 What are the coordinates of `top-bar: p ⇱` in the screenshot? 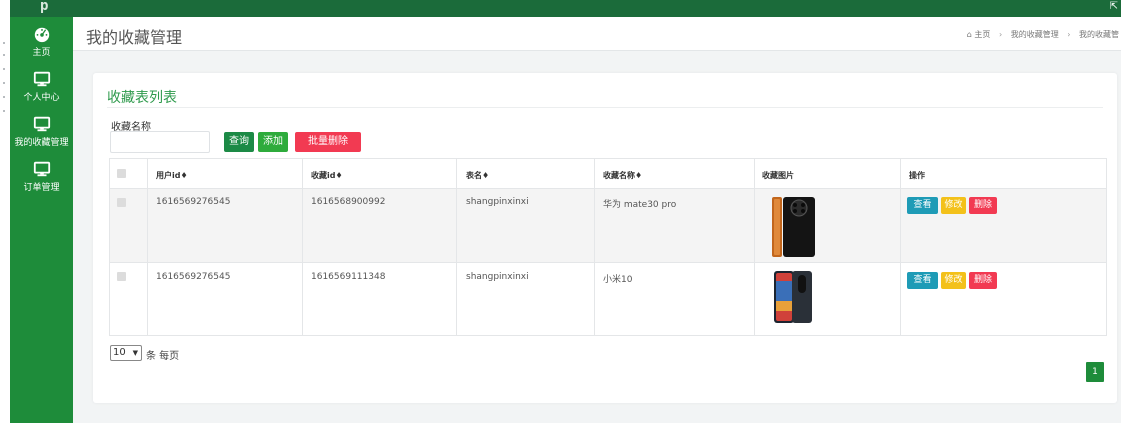 It's located at (565, 8).